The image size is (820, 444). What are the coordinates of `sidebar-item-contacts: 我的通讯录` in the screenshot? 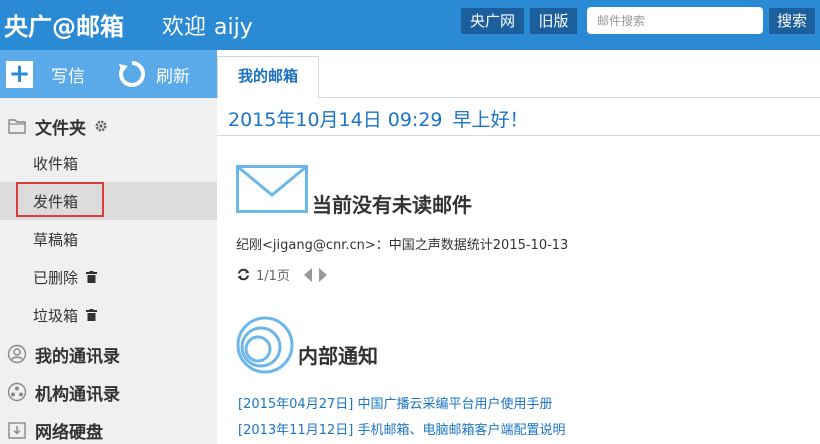 It's located at (108, 354).